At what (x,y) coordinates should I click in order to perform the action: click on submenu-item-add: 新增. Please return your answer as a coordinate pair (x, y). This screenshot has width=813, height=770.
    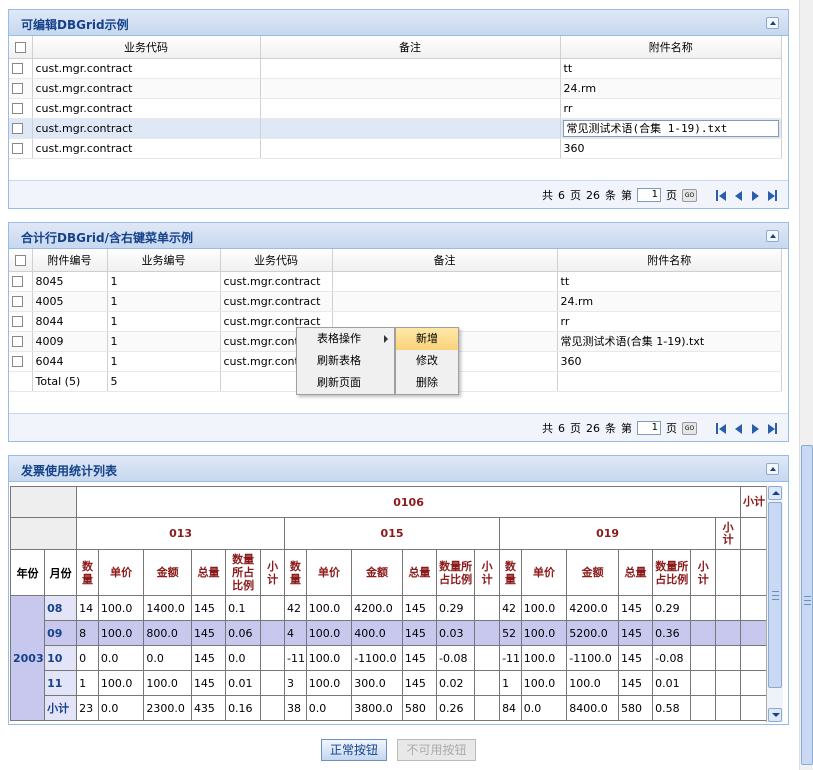
    Looking at the image, I should click on (427, 339).